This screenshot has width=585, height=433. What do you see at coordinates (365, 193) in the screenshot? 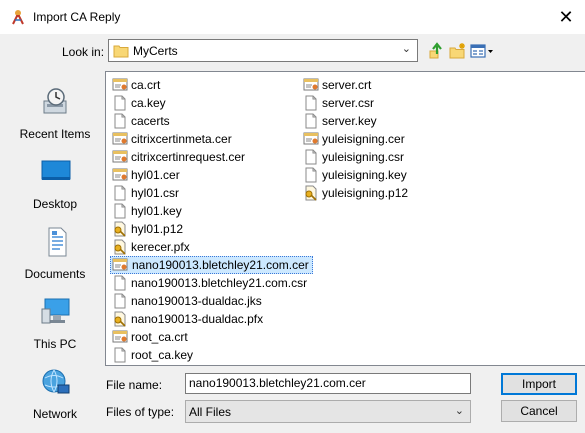
I see `file-name: yuleisigning.p12` at bounding box center [365, 193].